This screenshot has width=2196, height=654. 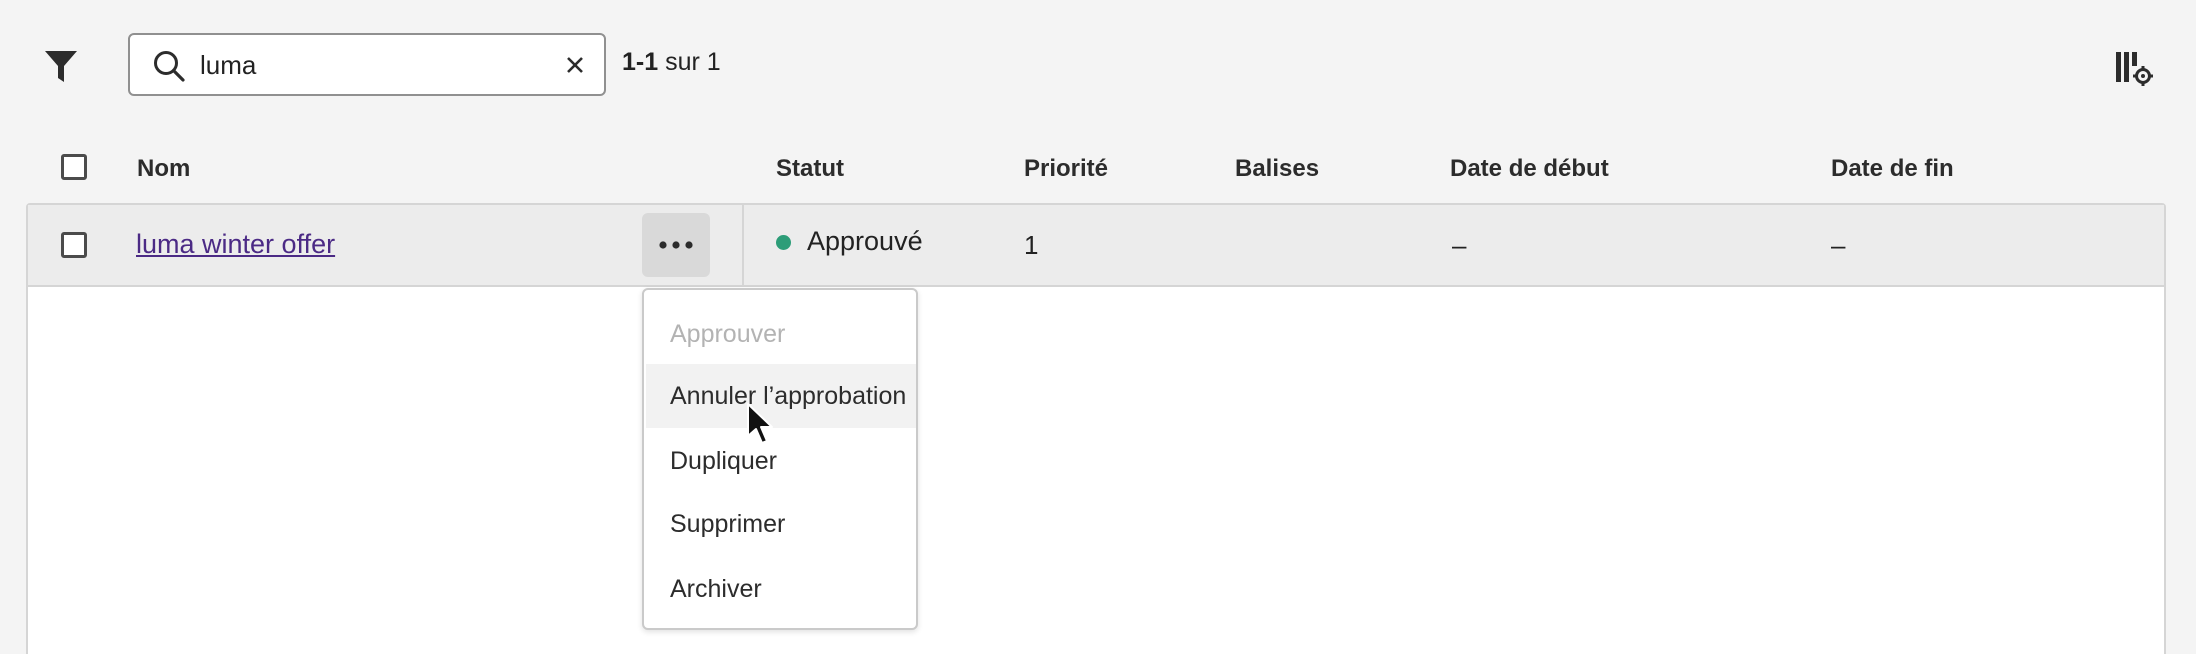 What do you see at coordinates (163, 169) in the screenshot?
I see `column-header-name: Nom` at bounding box center [163, 169].